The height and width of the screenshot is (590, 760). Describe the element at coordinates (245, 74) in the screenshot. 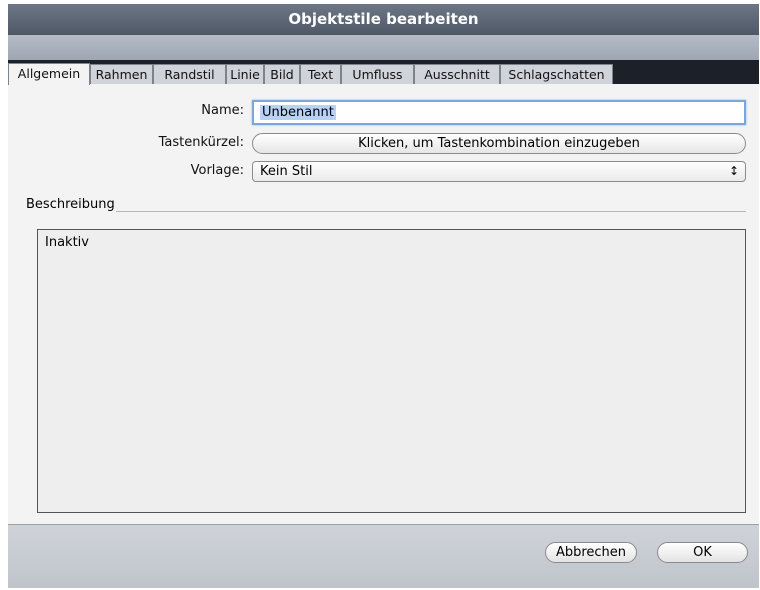

I see `tab-linie: Linie` at that location.